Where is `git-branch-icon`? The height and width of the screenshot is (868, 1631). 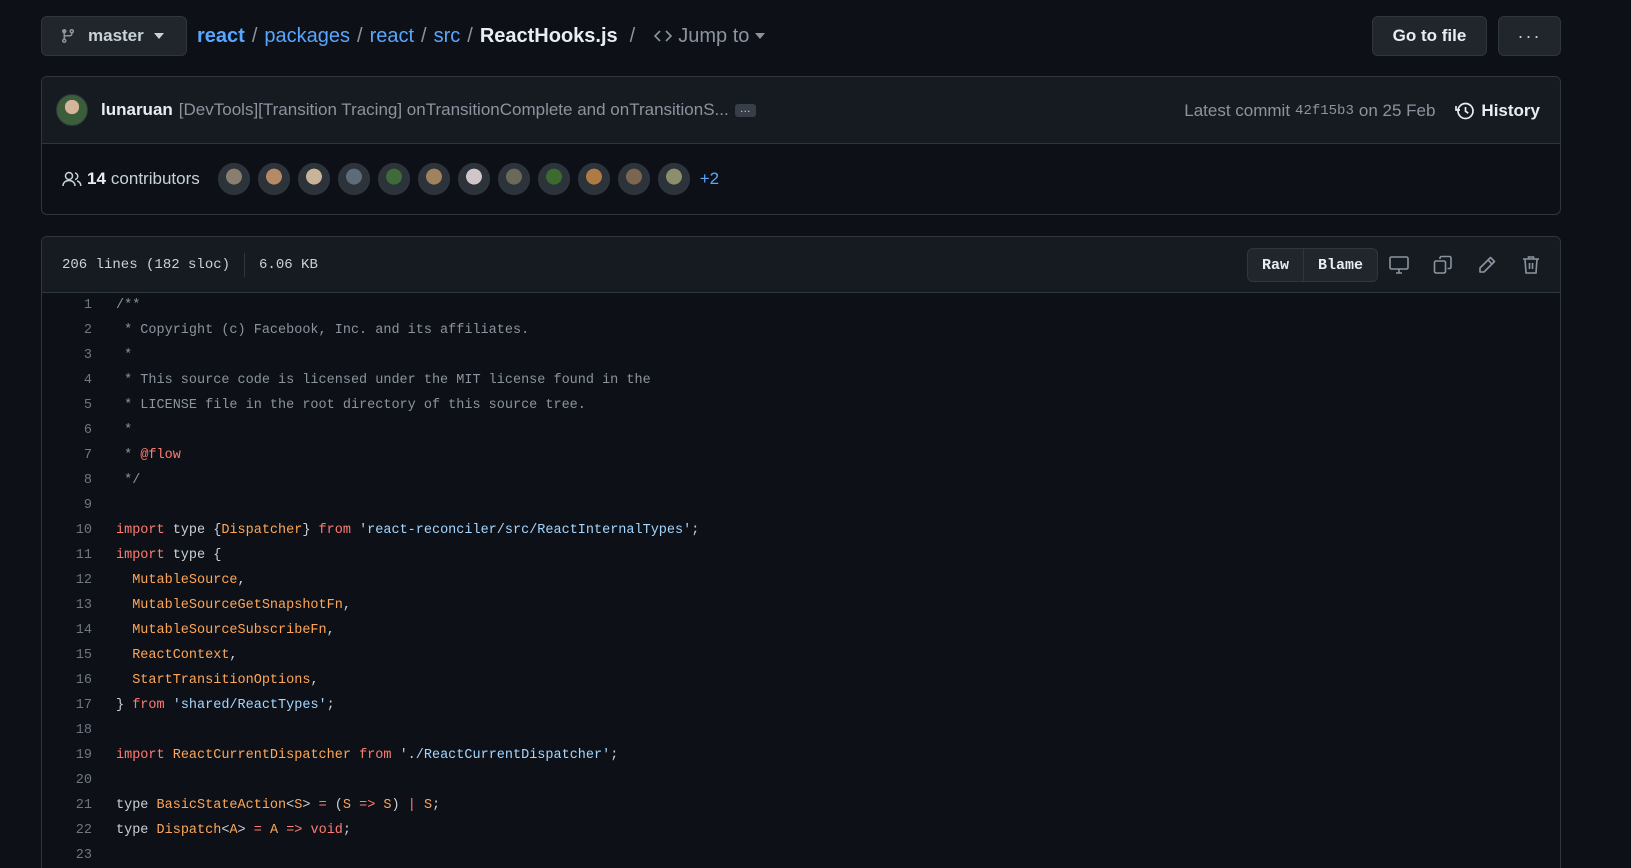
git-branch-icon is located at coordinates (67, 36).